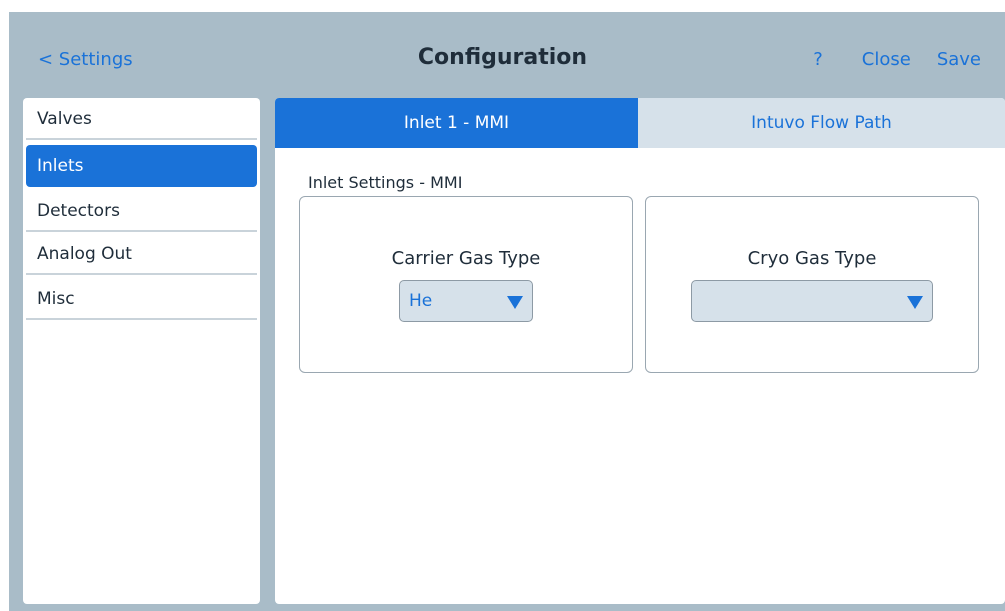  I want to click on sidebar-item-misc: Misc, so click(141, 299).